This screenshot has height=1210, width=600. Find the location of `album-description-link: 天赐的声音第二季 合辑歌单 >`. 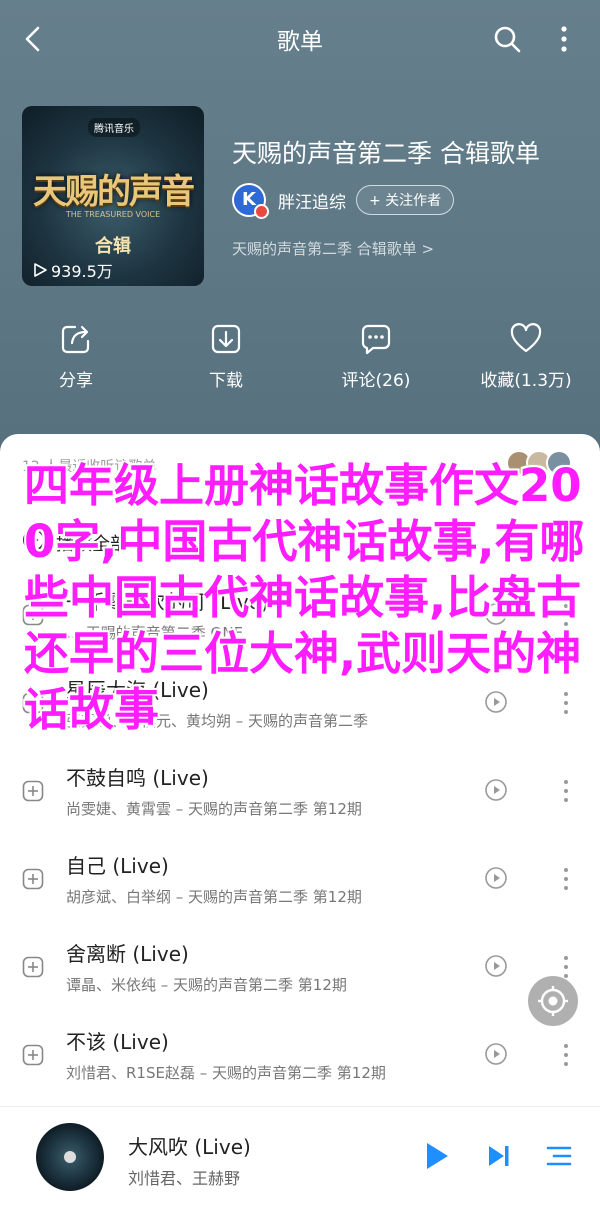

album-description-link: 天赐的声音第二季 合辑歌单 > is located at coordinates (333, 248).